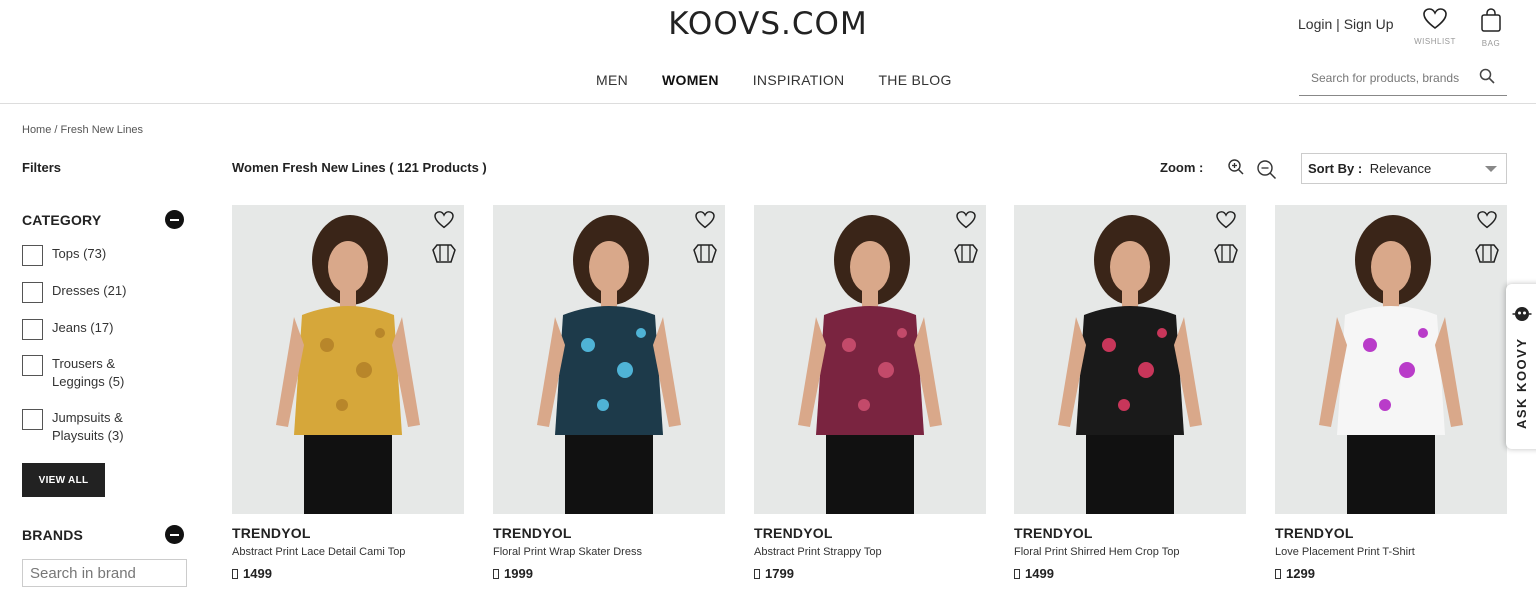 The width and height of the screenshot is (1536, 595). I want to click on sort-dropdown: Sort By : Relevance, so click(1404, 168).